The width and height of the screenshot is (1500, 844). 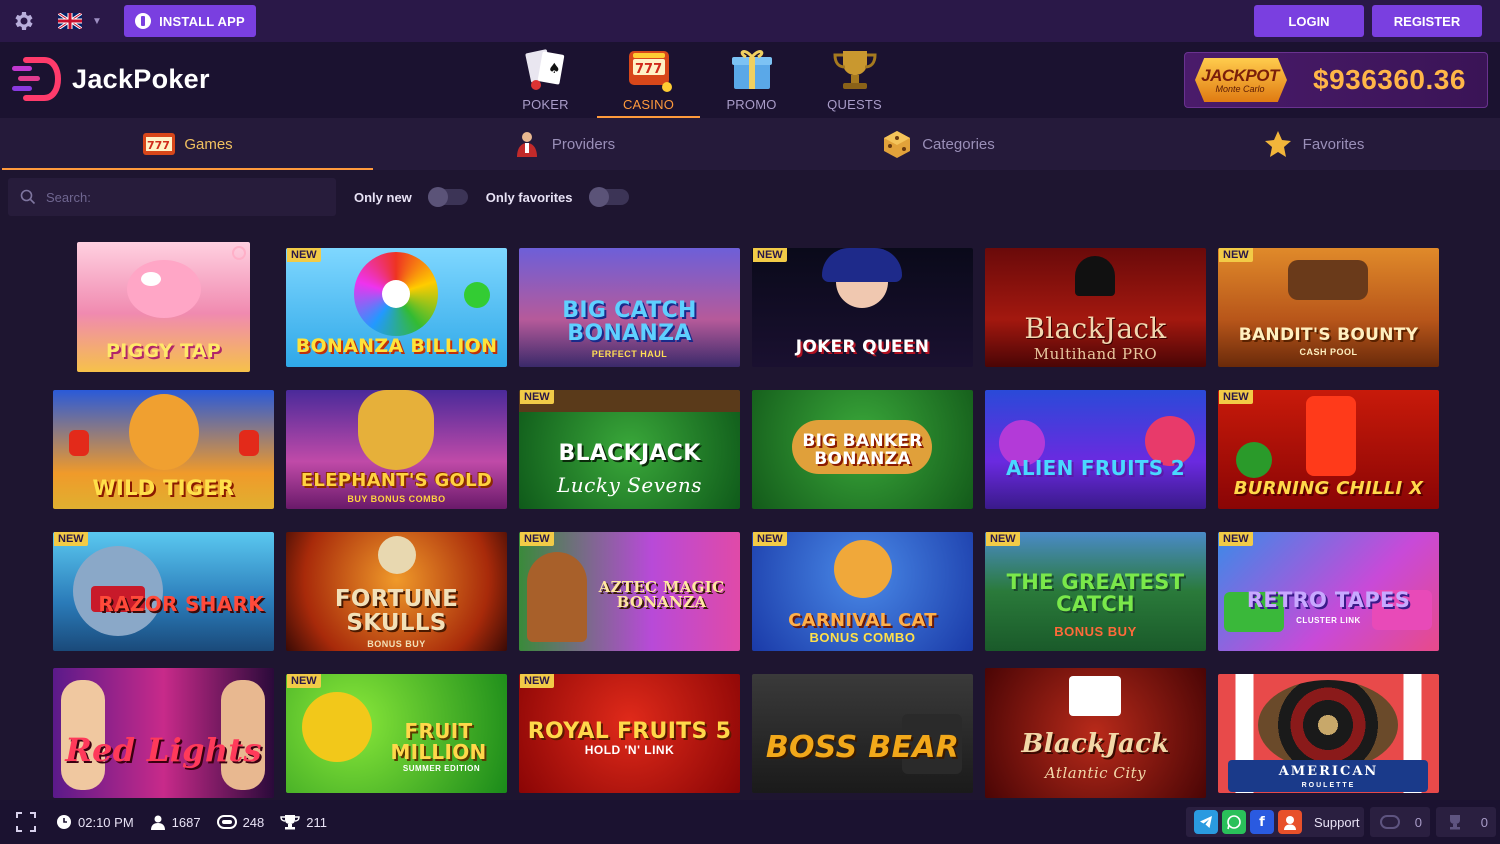 I want to click on telegram-icon, so click(x=1206, y=822).